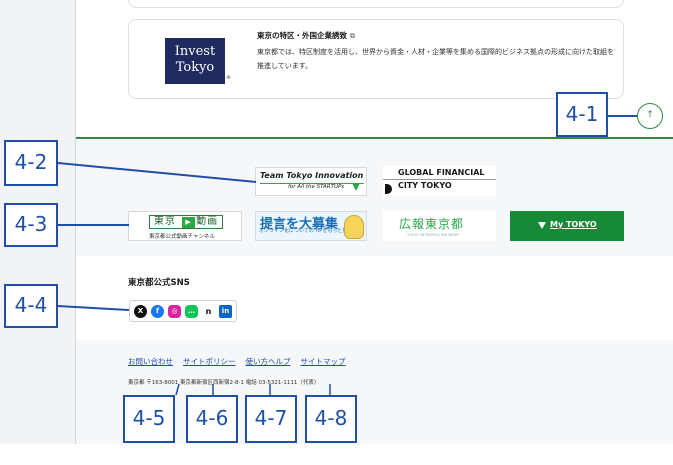 The width and height of the screenshot is (673, 465). I want to click on callout-4-8: 4-8, so click(331, 419).